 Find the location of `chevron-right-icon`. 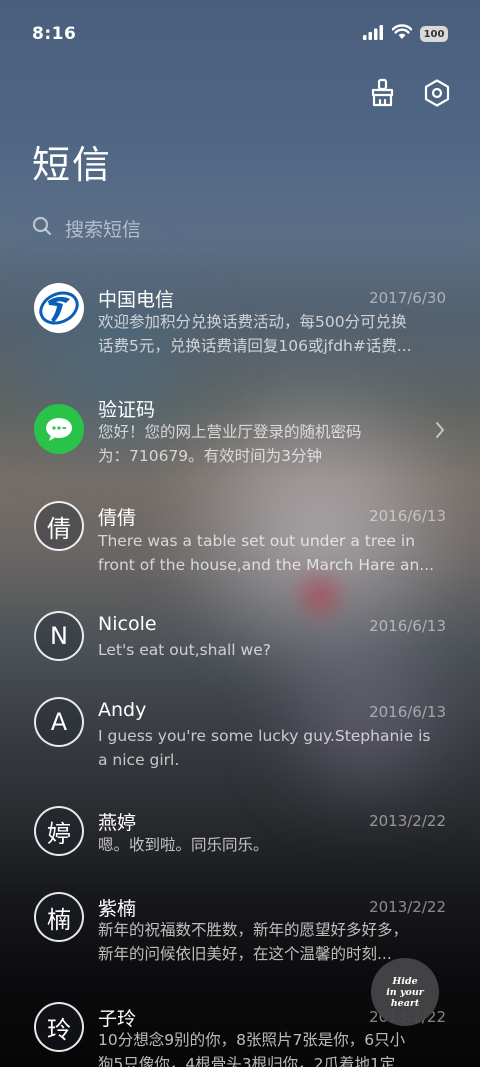

chevron-right-icon is located at coordinates (440, 432).